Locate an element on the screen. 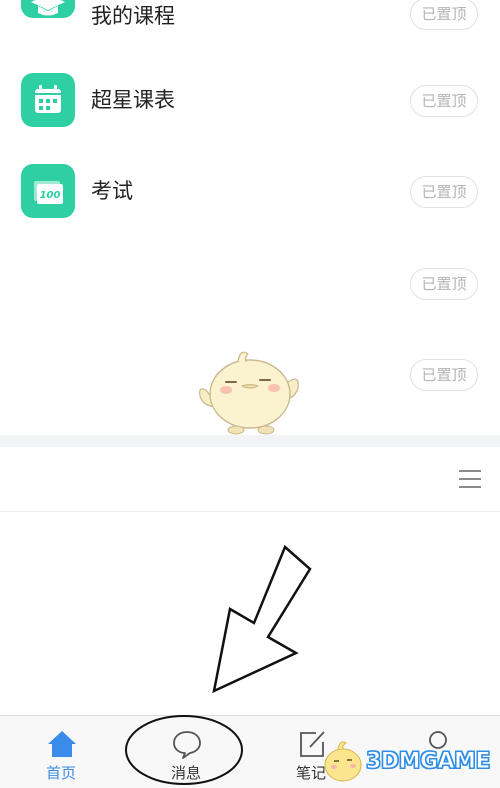 Image resolution: width=500 pixels, height=788 pixels. annotation-ellipse is located at coordinates (184, 750).